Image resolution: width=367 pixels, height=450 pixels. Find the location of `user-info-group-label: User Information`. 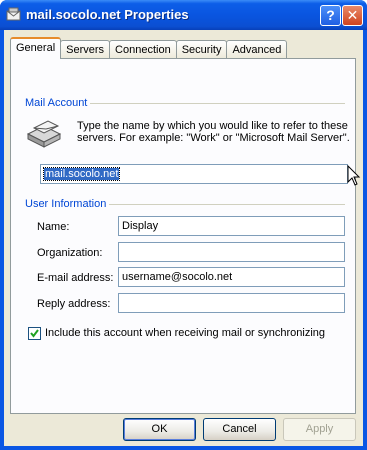

user-info-group-label: User Information is located at coordinates (67, 204).